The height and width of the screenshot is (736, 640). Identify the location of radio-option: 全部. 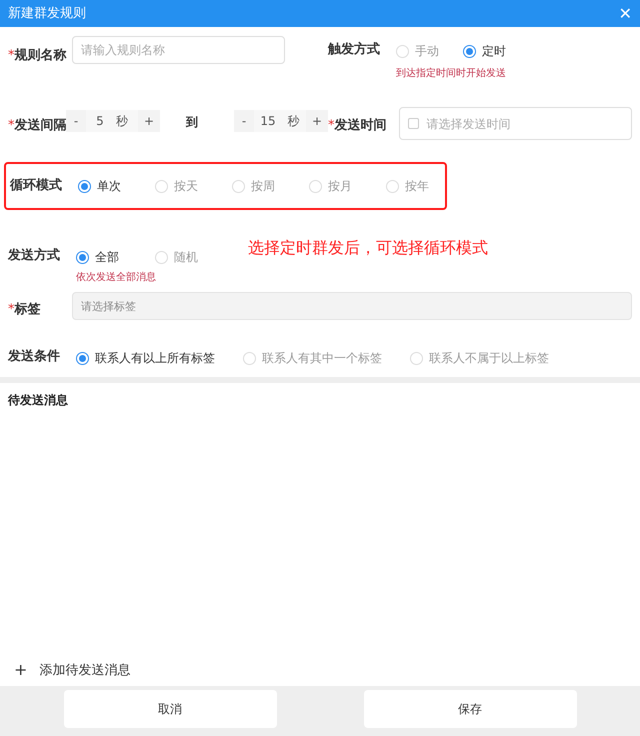
(97, 257).